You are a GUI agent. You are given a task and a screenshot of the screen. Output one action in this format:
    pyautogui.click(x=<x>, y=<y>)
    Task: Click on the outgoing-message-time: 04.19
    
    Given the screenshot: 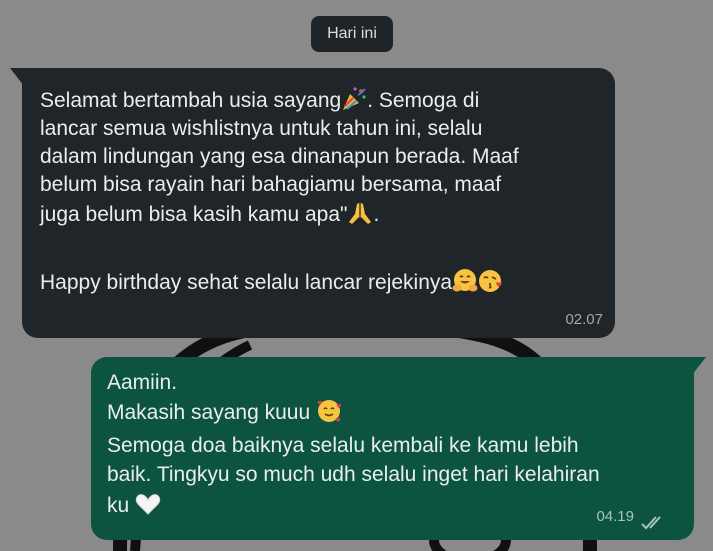 What is the action you would take?
    pyautogui.click(x=615, y=516)
    